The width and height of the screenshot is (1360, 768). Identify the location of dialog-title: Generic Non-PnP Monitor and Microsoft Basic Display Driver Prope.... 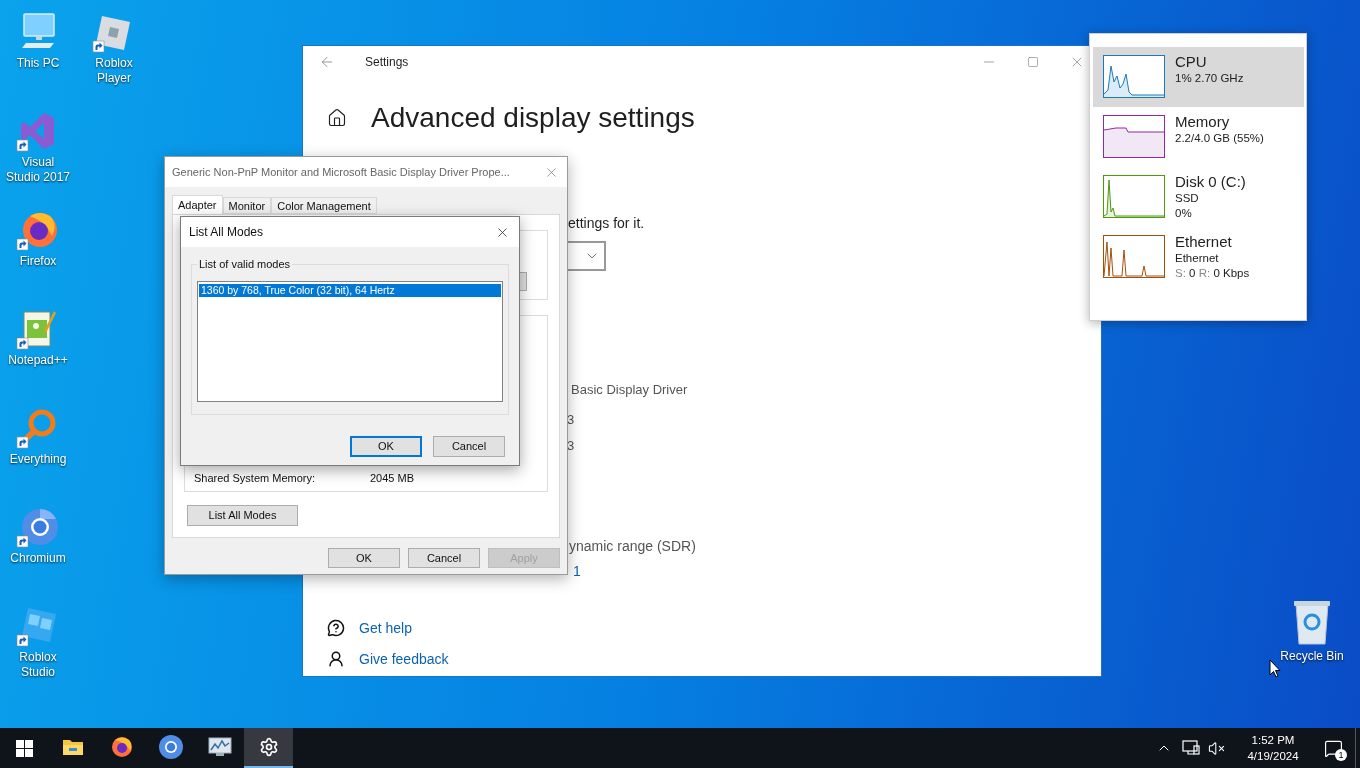
(341, 172).